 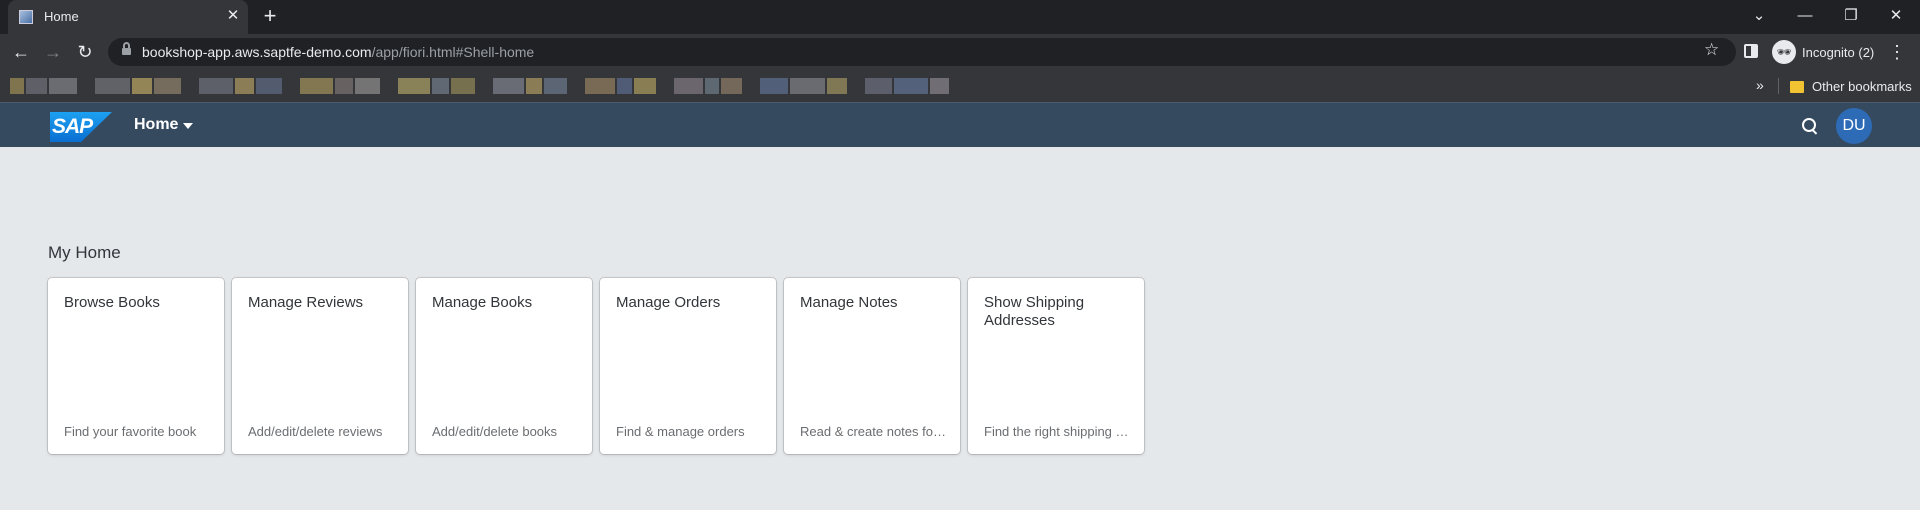 What do you see at coordinates (130, 431) in the screenshot?
I see `tile-subtitle: Find your favorite book` at bounding box center [130, 431].